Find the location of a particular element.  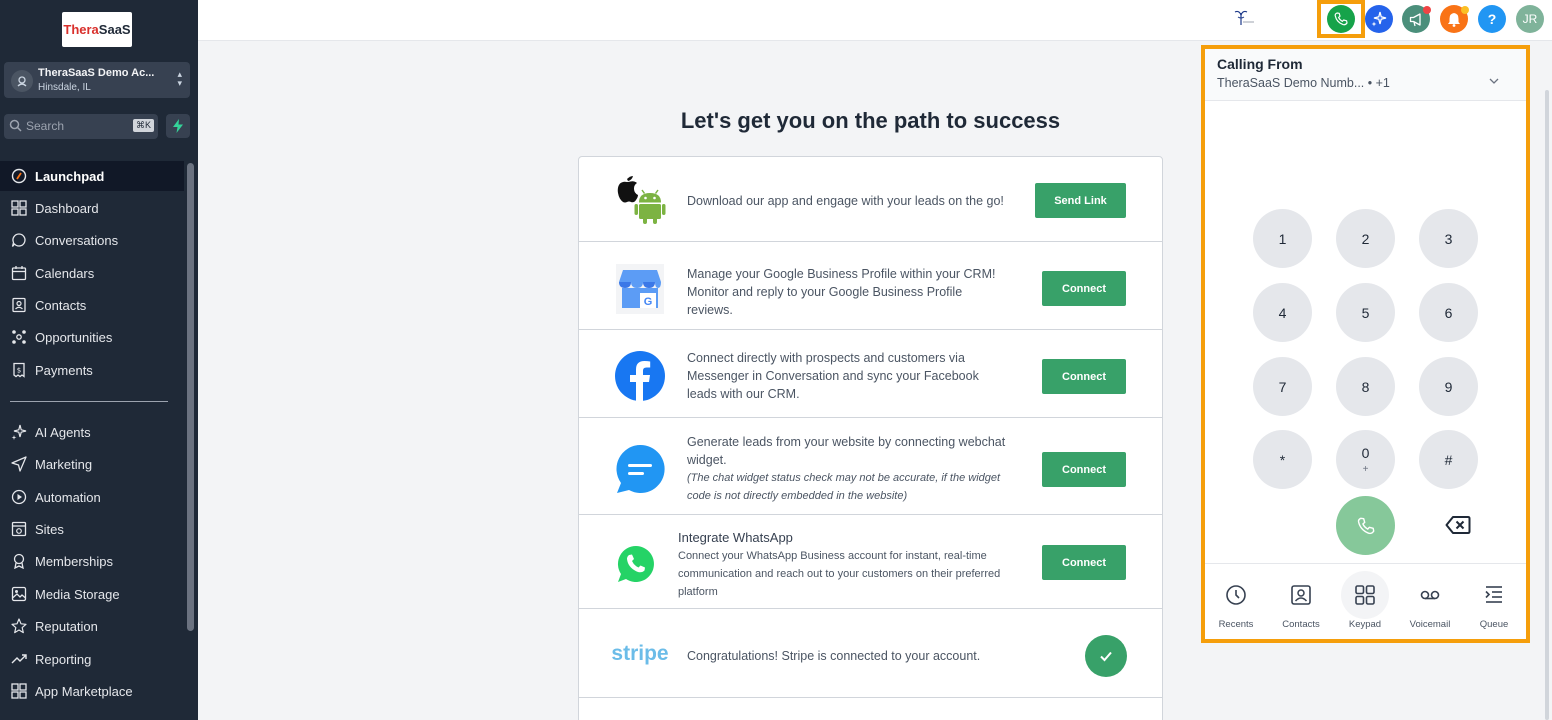

sidebar-item-memberships: Memberships is located at coordinates (92, 561).